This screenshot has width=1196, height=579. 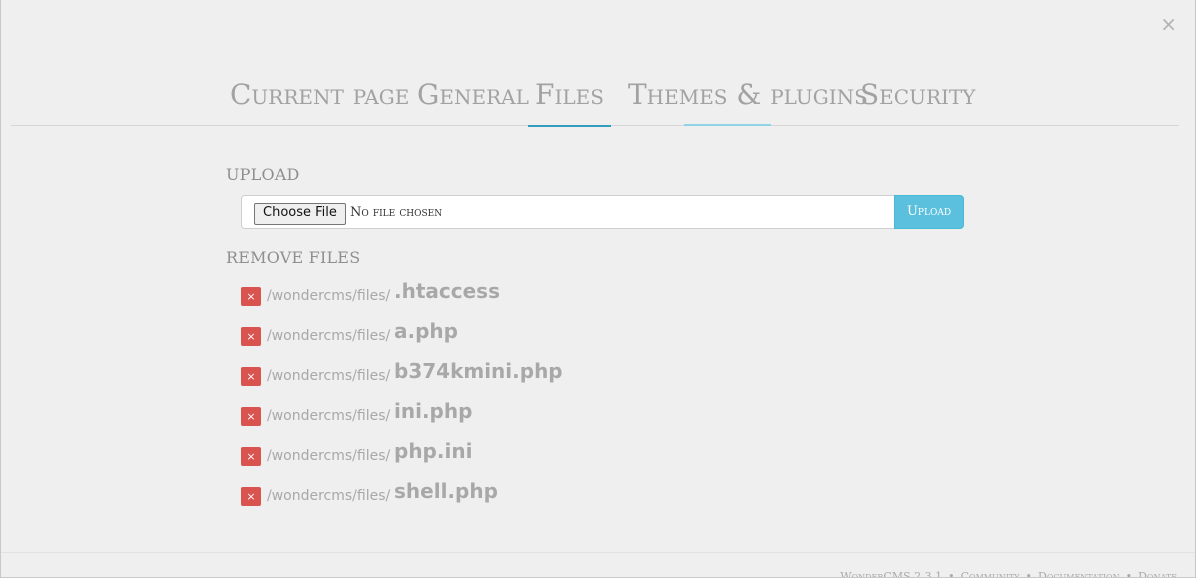 I want to click on choose-file-button: Choose File, so click(x=300, y=214).